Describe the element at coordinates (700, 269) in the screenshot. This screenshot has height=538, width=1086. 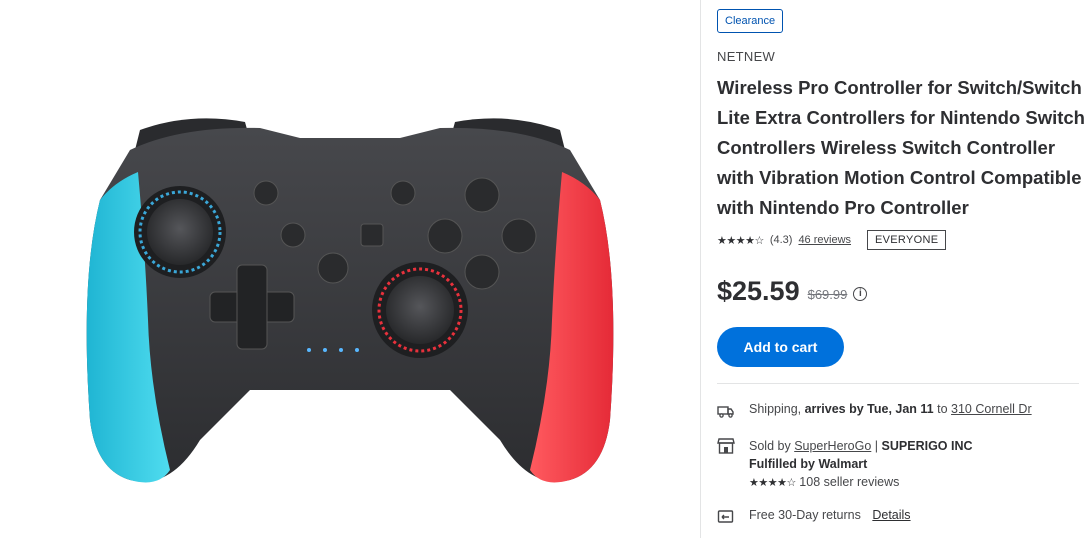
I see `pane-divider` at that location.